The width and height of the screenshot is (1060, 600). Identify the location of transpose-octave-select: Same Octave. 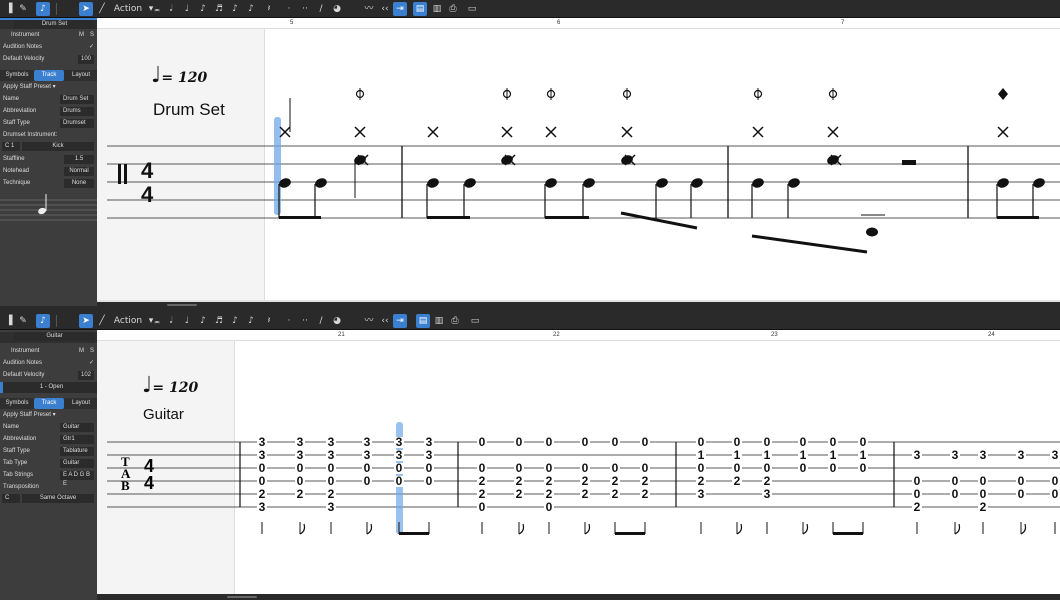
(58, 498).